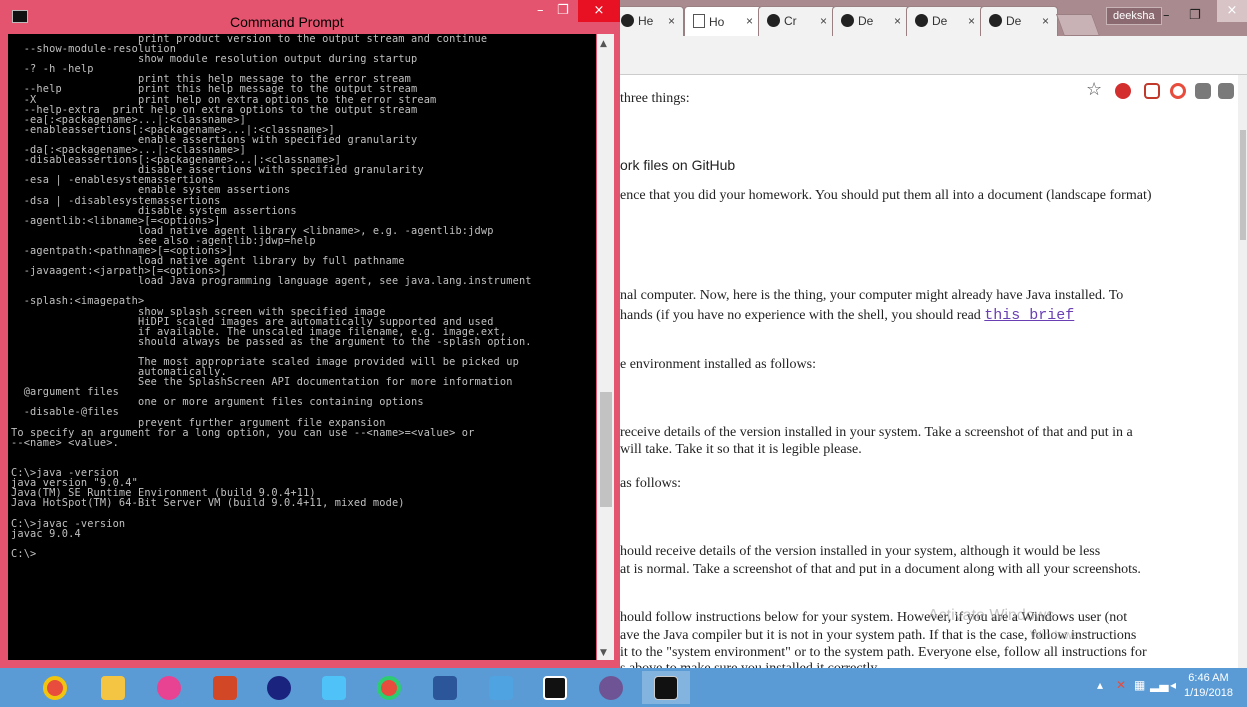 This screenshot has height=707, width=1247. I want to click on taskbar-control-panel, so click(501, 687).